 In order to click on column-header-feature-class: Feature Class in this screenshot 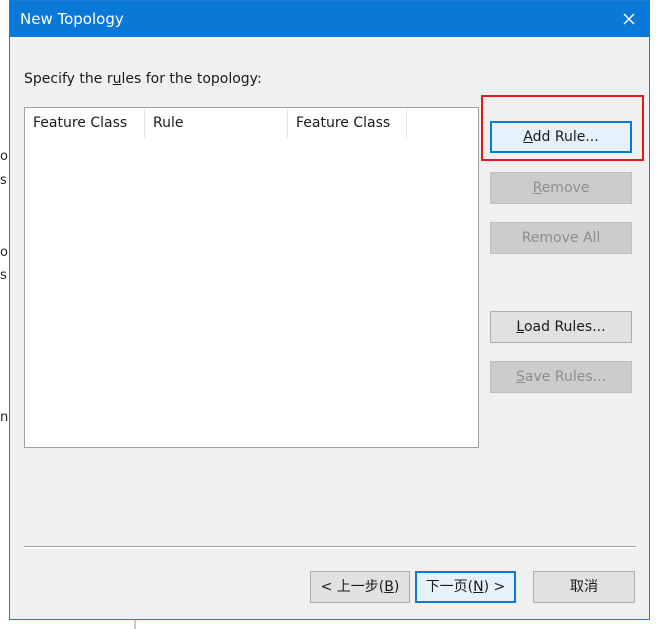, I will do `click(85, 123)`.